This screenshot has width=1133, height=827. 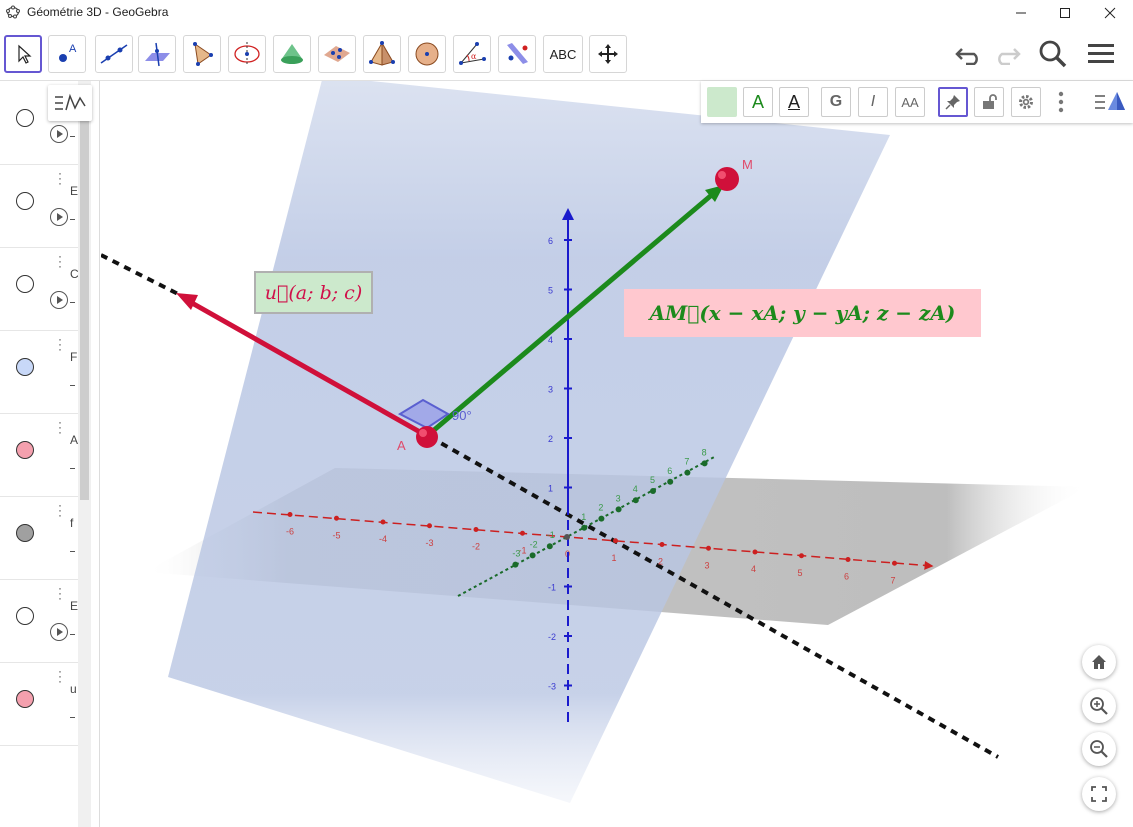 I want to click on lock-button, so click(x=989, y=102).